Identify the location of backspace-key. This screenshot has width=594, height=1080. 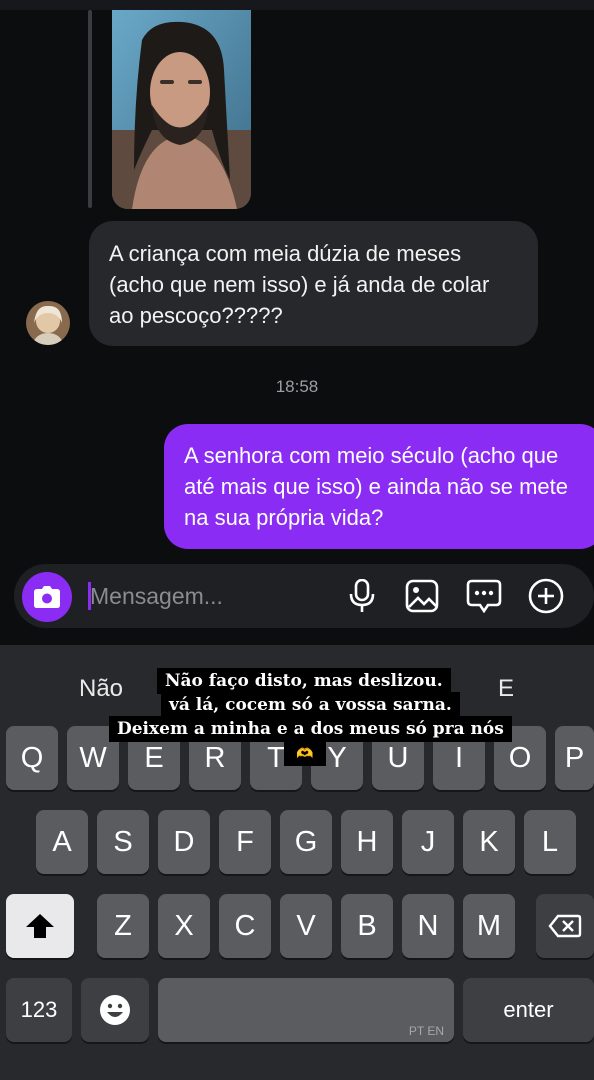
(565, 926).